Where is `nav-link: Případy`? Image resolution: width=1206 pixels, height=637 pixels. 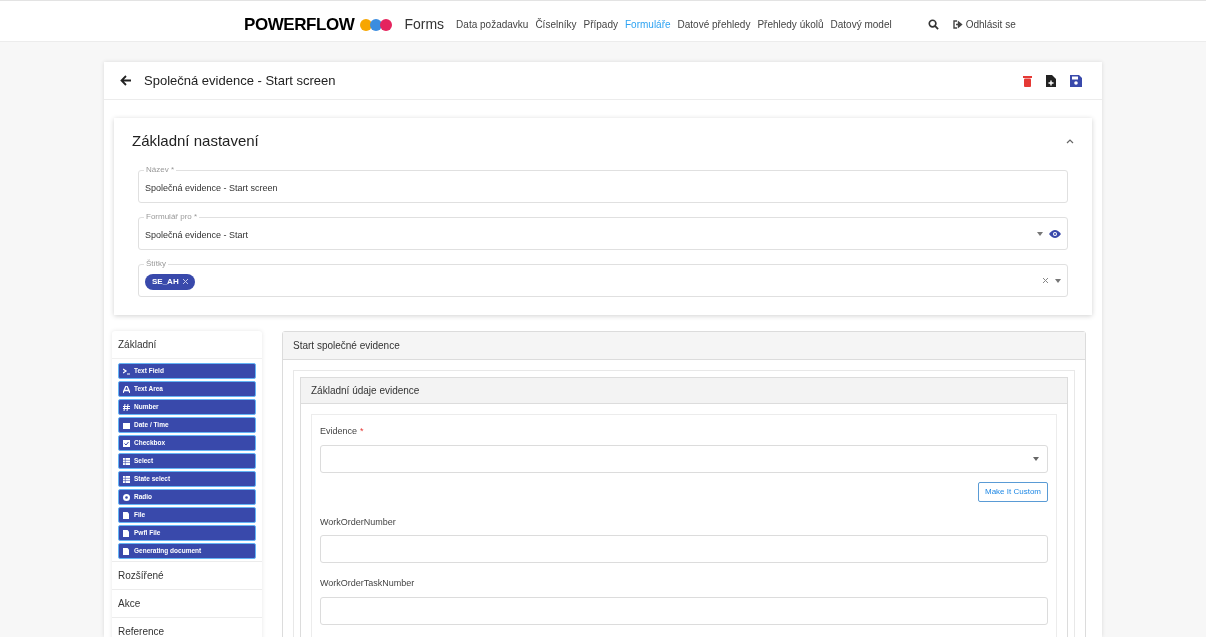
nav-link: Případy is located at coordinates (600, 24).